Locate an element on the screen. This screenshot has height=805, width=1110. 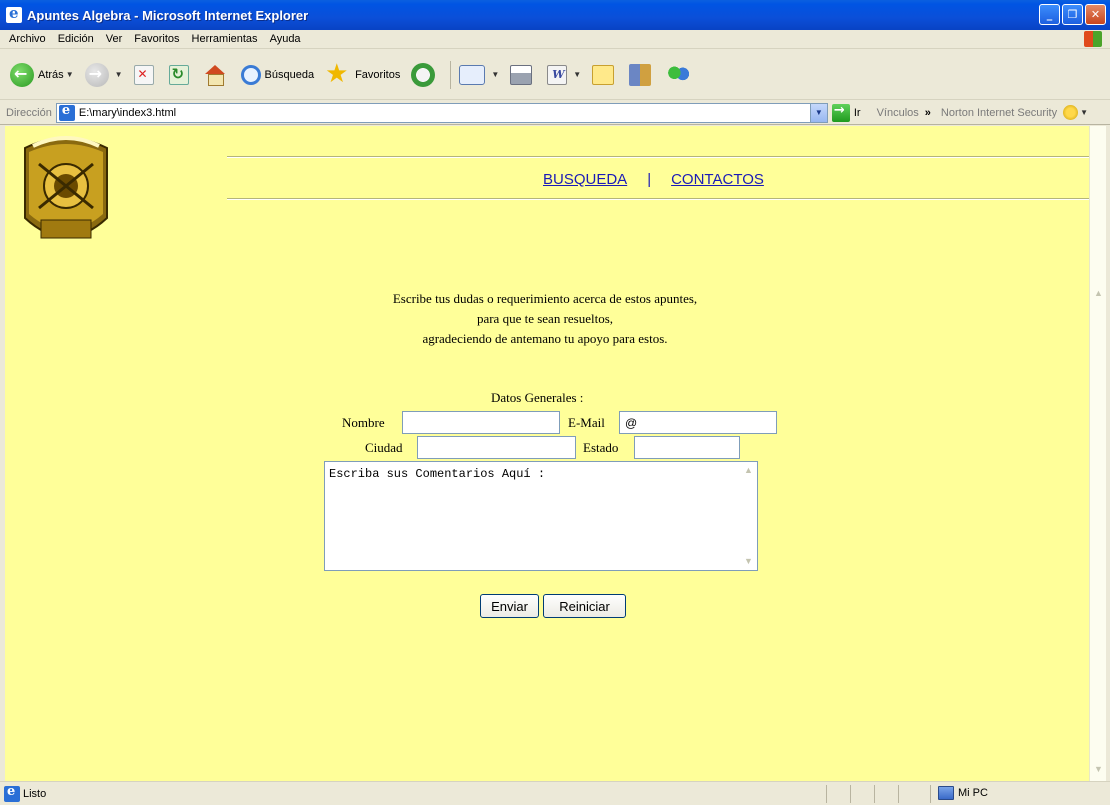
close-button: ✕ is located at coordinates (1095, 14).